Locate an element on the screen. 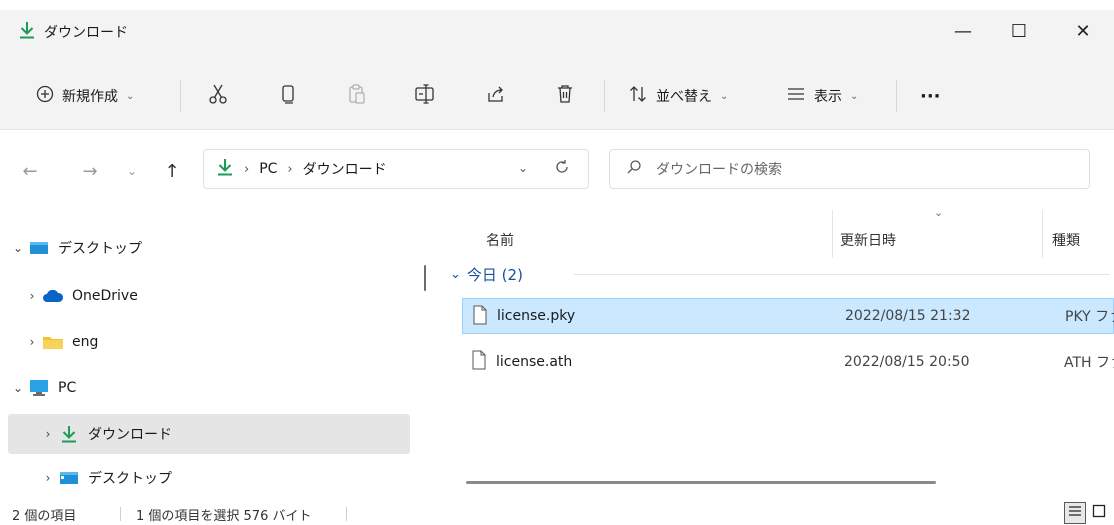 This screenshot has height=525, width=1114. share-button is located at coordinates (496, 96).